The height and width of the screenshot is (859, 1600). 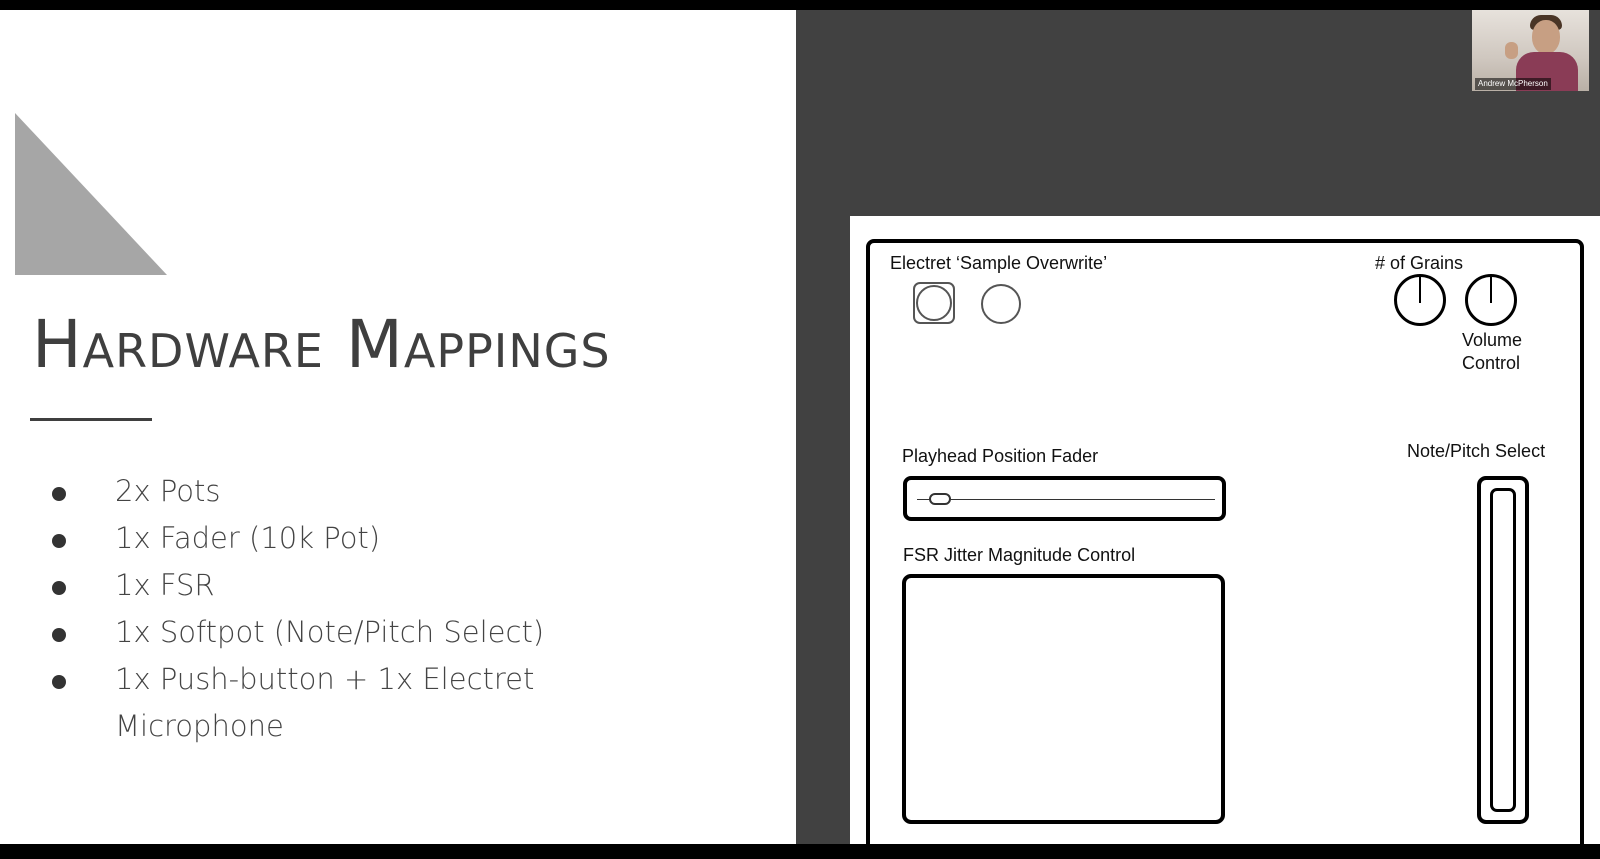 I want to click on note-pitch-label: Note/Pitch Select, so click(x=1476, y=451).